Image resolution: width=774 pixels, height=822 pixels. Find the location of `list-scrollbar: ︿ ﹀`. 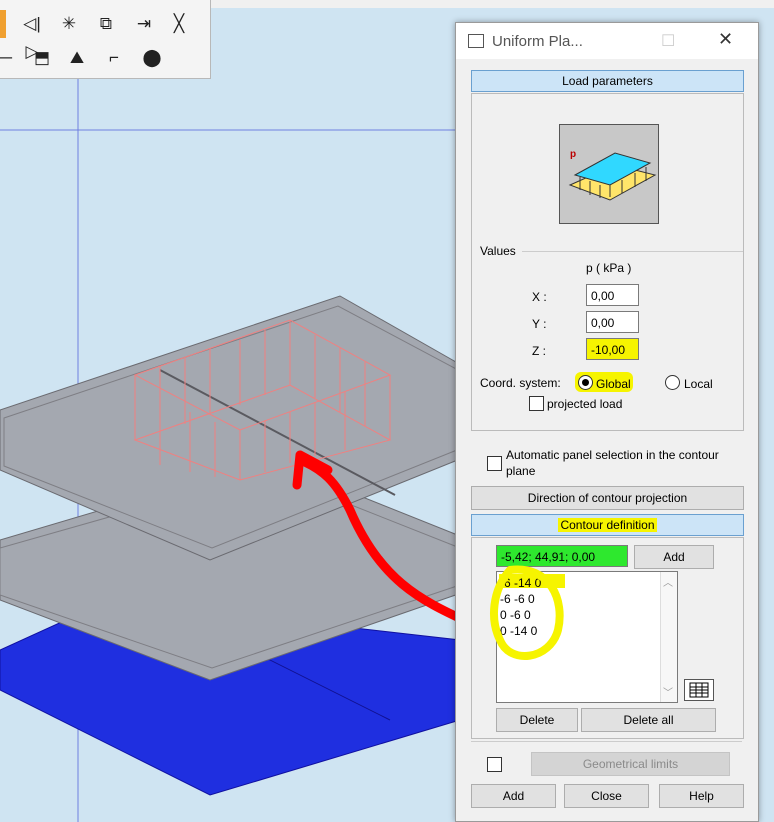

list-scrollbar: ︿ ﹀ is located at coordinates (668, 637).